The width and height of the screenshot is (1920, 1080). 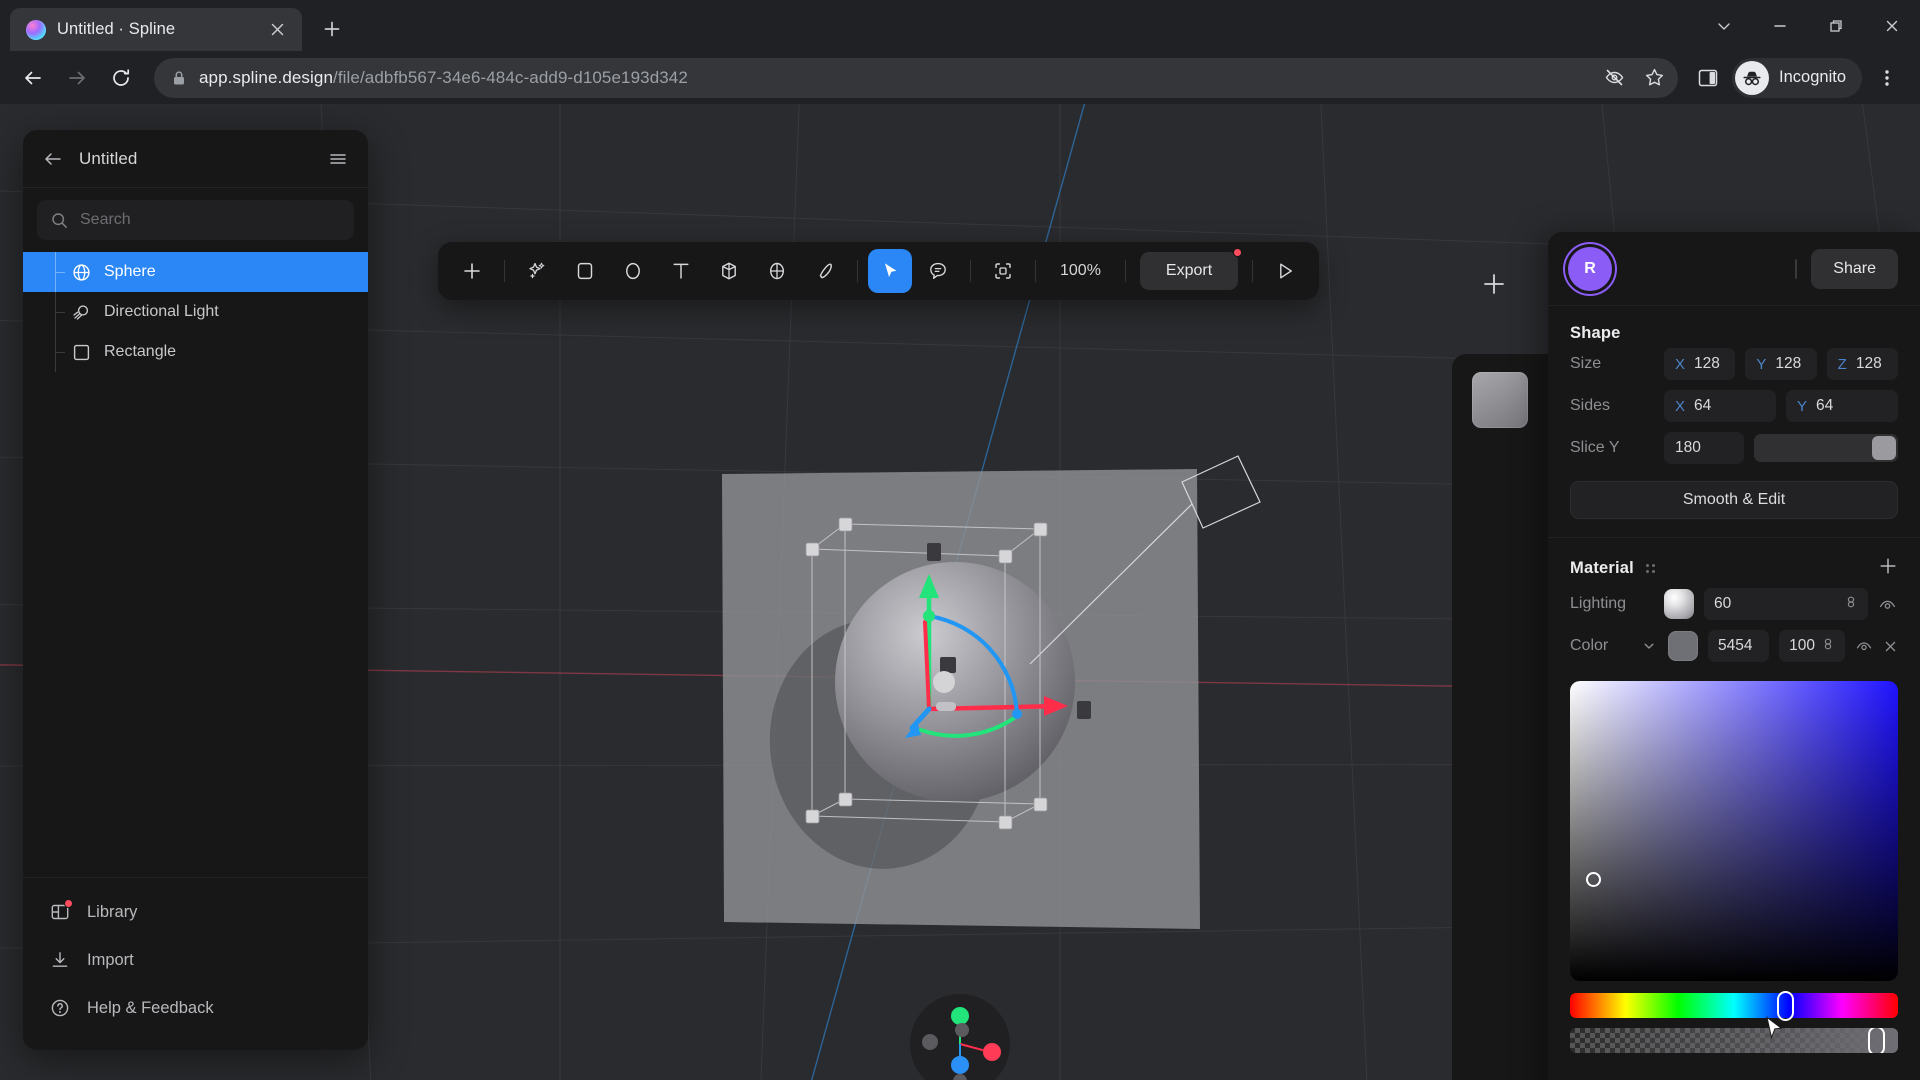 I want to click on color-swatch, so click(x=1683, y=646).